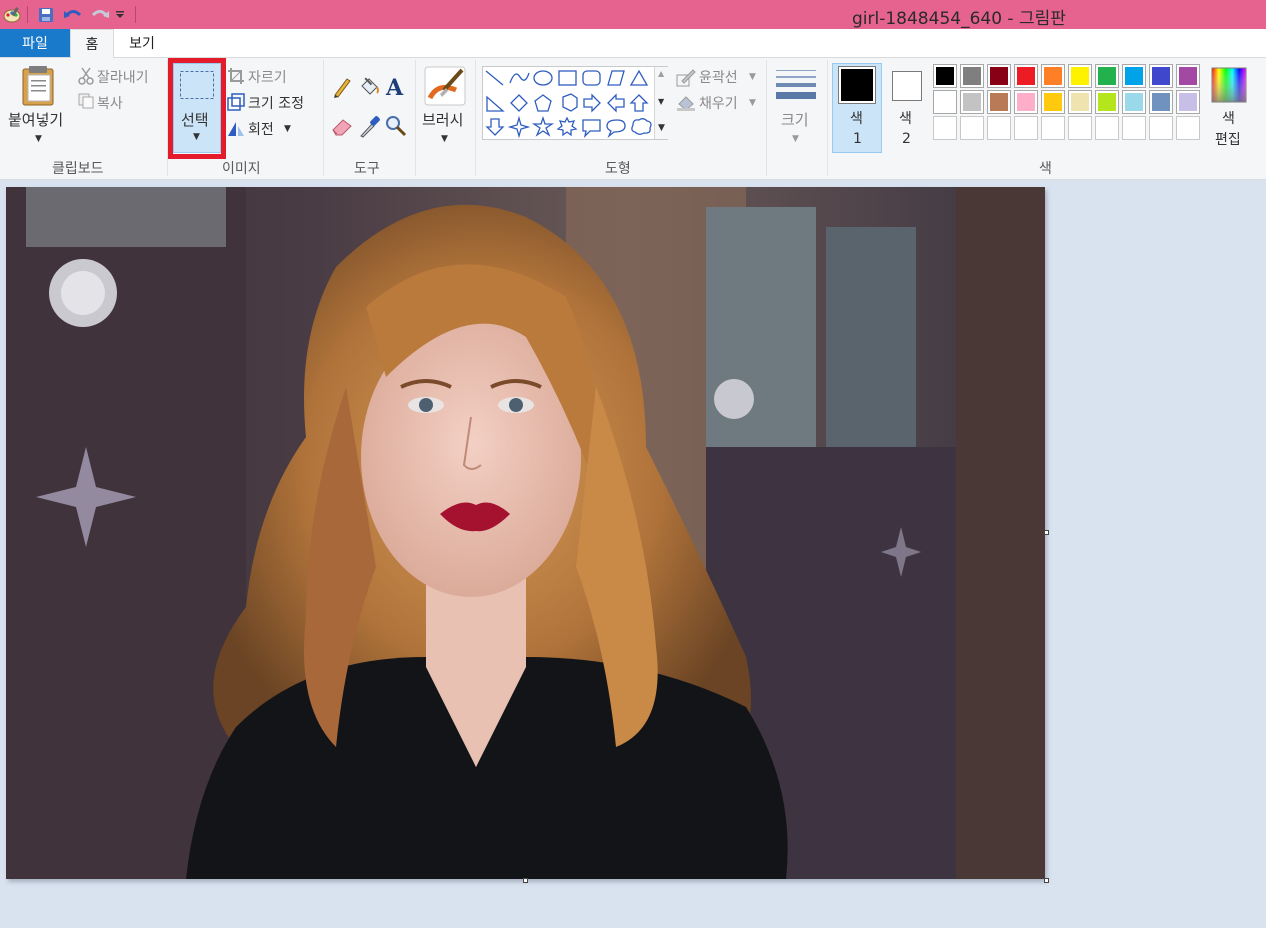  I want to click on color2-label: 색, so click(905, 119).